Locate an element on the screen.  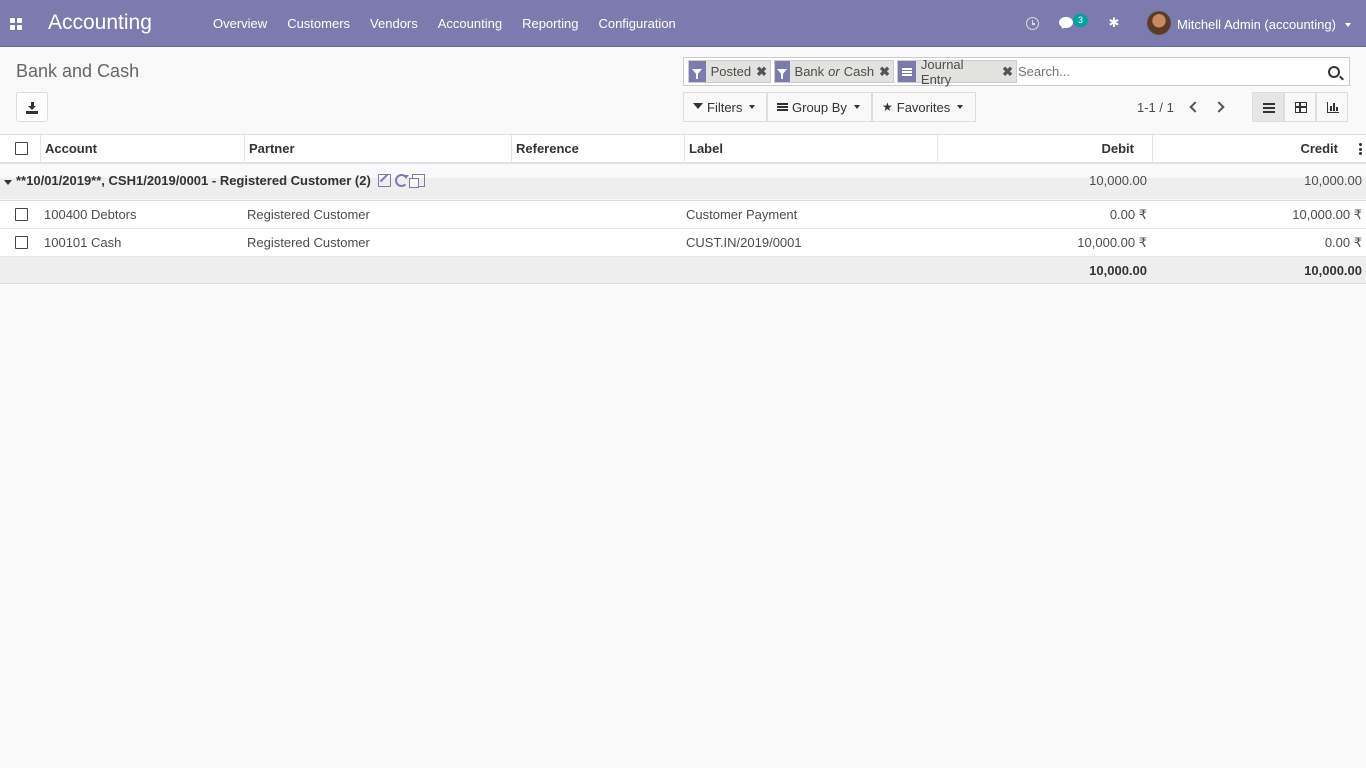
search-input is located at coordinates (1168, 71).